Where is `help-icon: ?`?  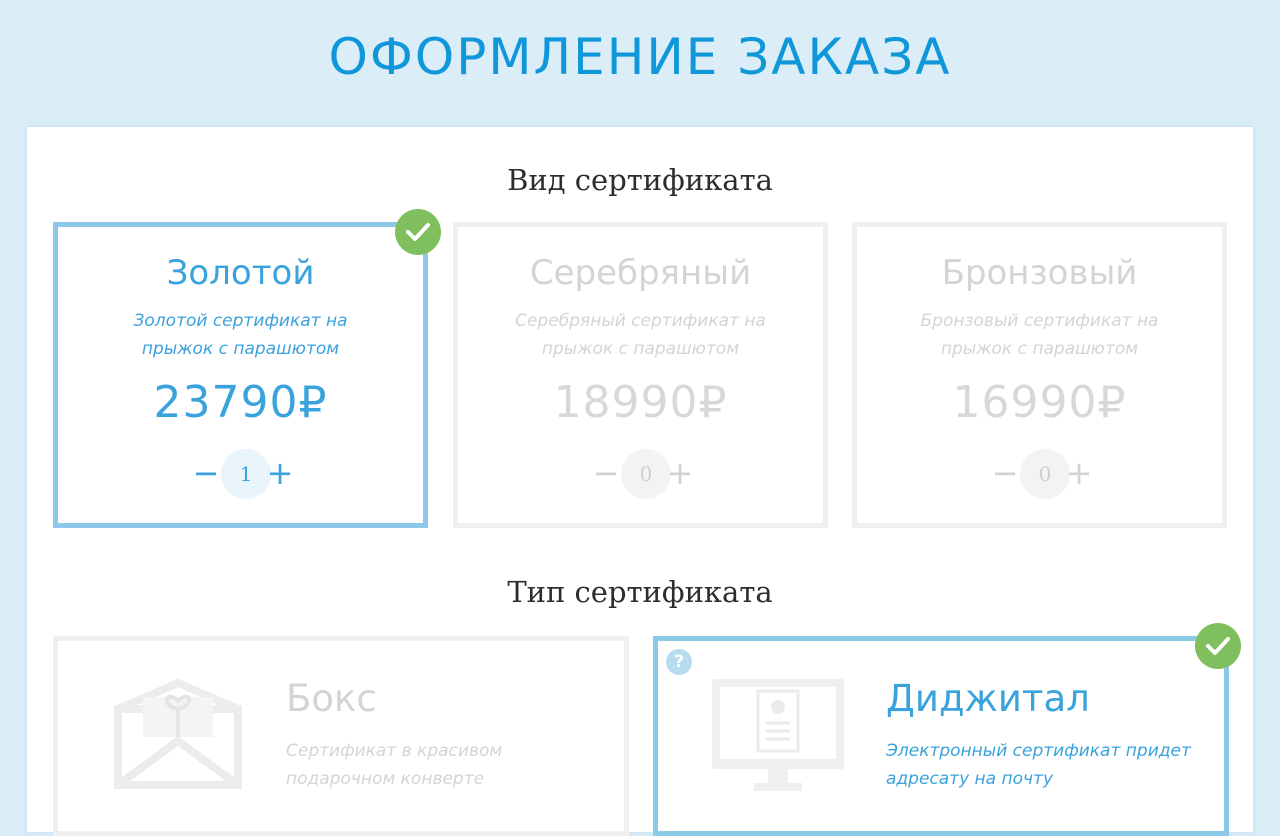
help-icon: ? is located at coordinates (679, 662).